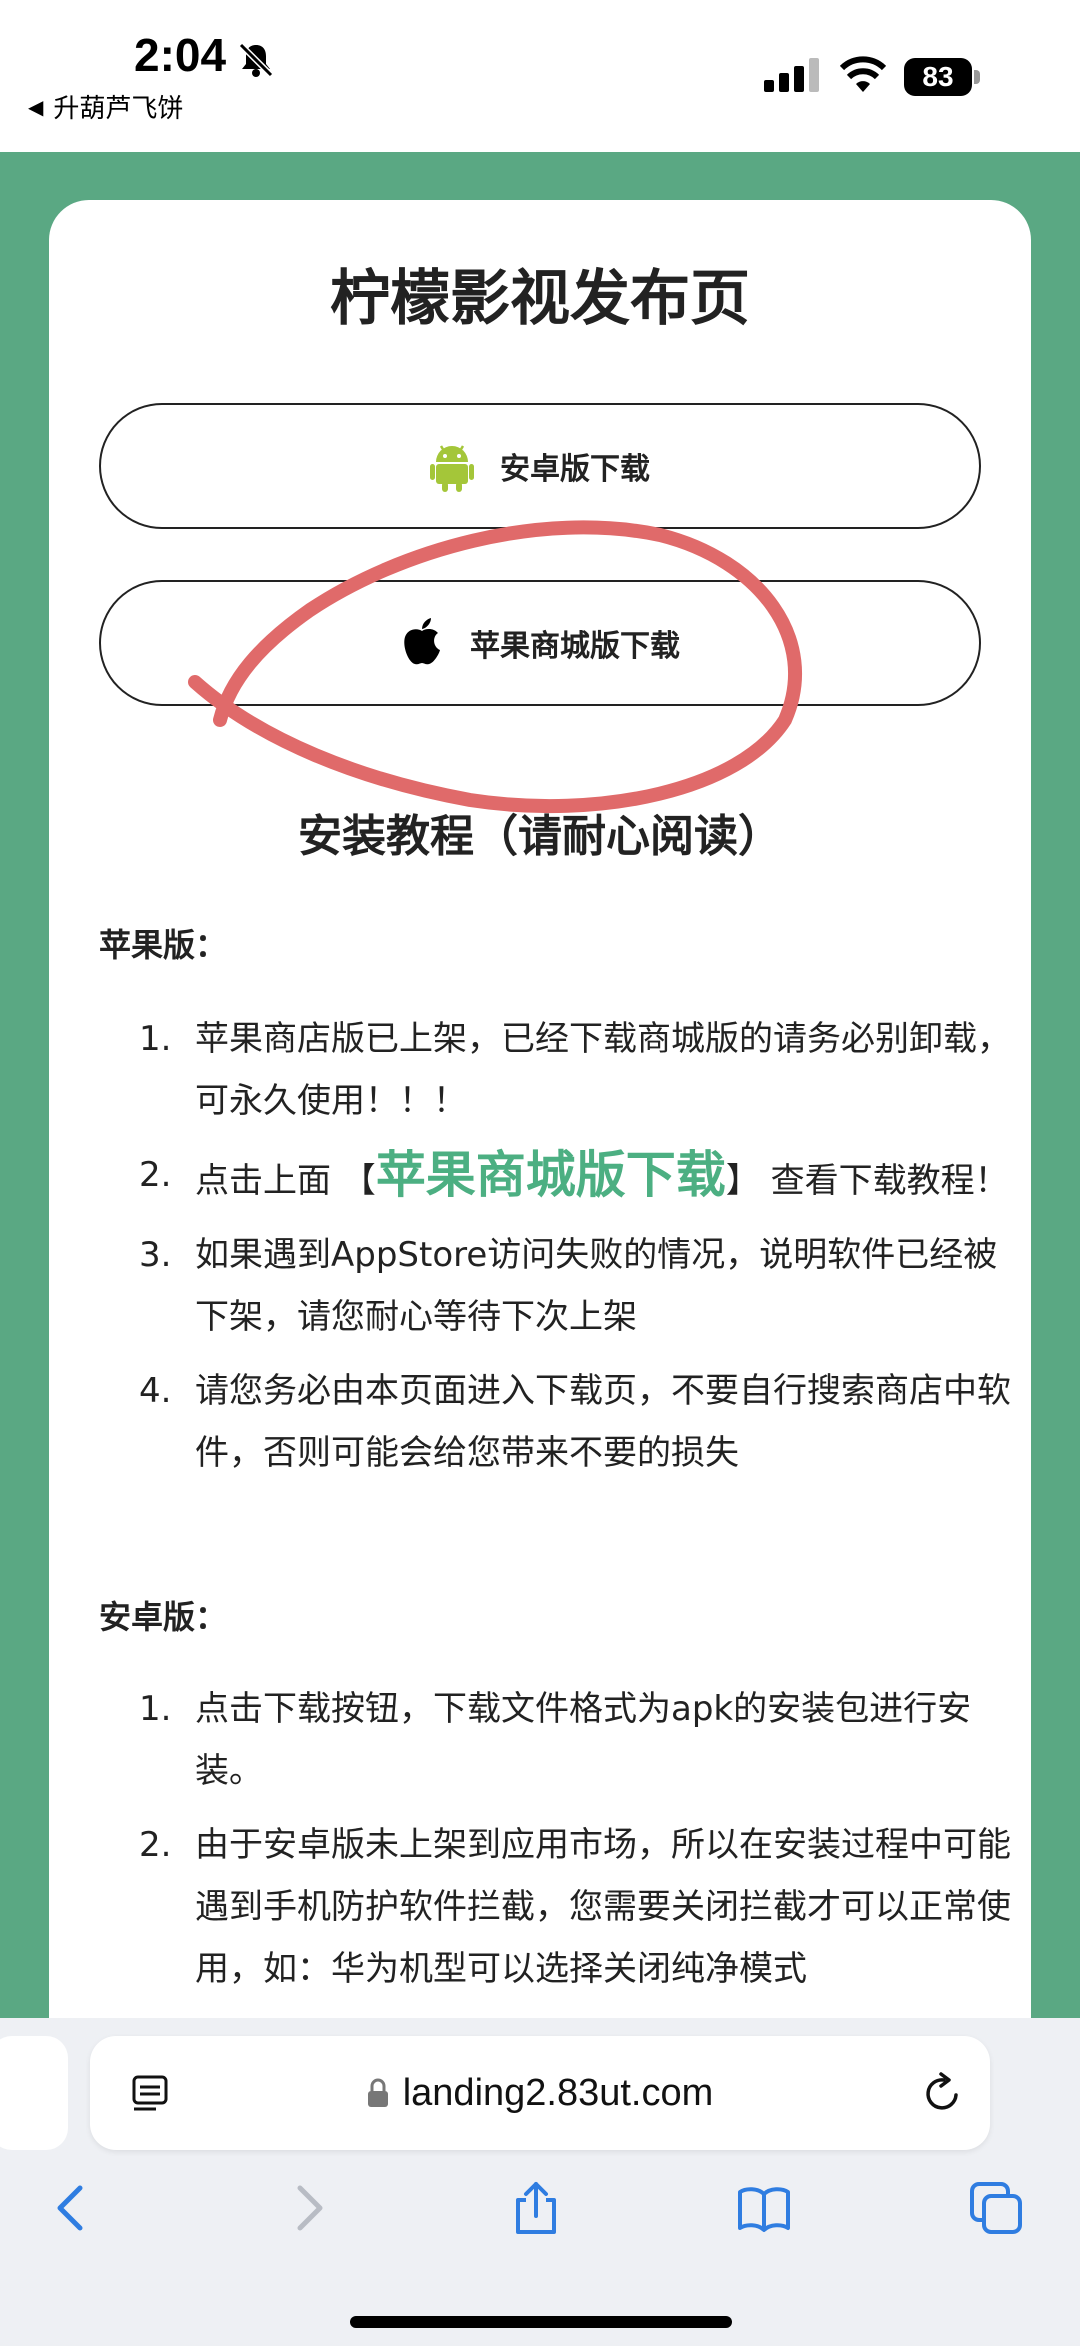 This screenshot has width=1080, height=2346. Describe the element at coordinates (550, 1175) in the screenshot. I see `highlight-ios-download: 苹果商城版下载` at that location.